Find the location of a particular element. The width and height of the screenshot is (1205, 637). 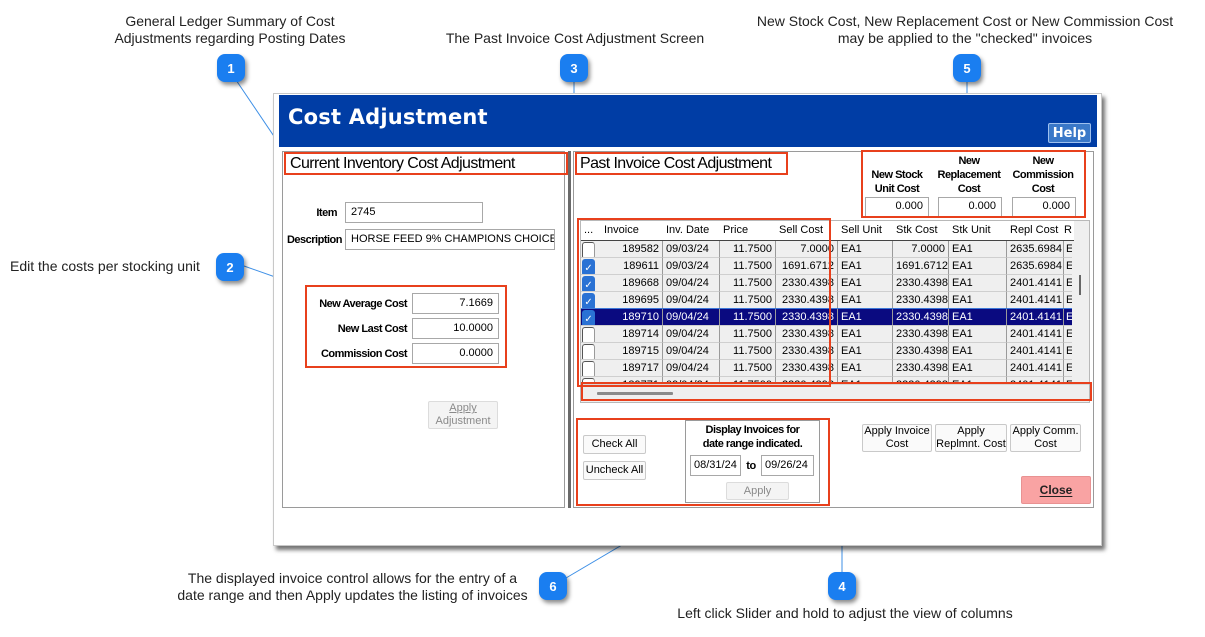

invoice-cell: 189710 is located at coordinates (632, 317).